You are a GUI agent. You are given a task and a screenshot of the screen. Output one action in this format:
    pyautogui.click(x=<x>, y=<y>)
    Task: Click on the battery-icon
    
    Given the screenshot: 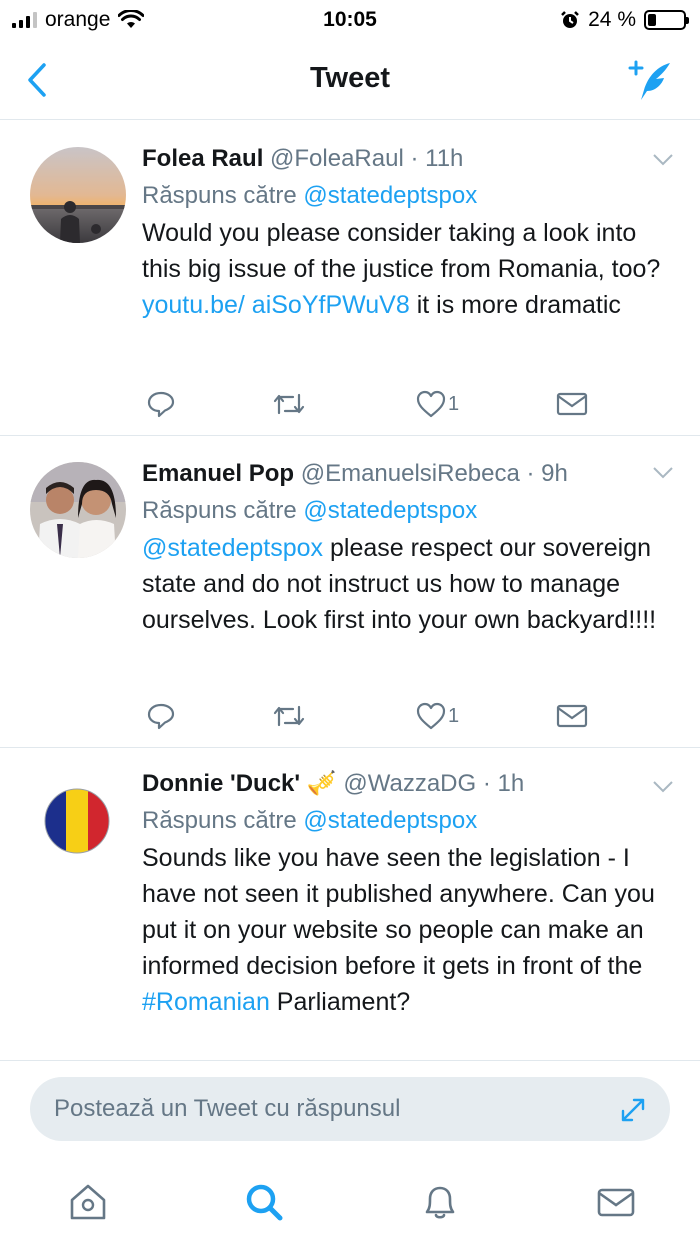 What is the action you would take?
    pyautogui.click(x=666, y=20)
    